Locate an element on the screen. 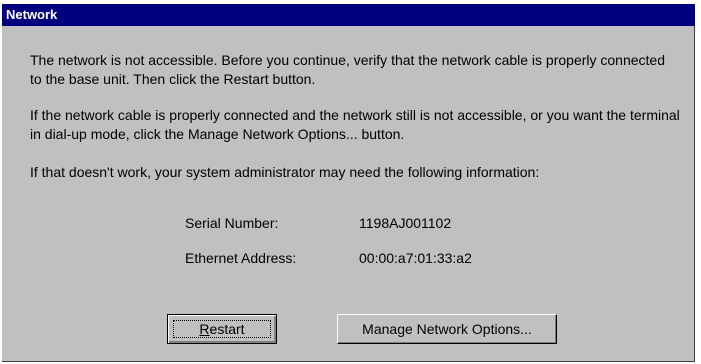  dialog-title: Network is located at coordinates (348, 15).